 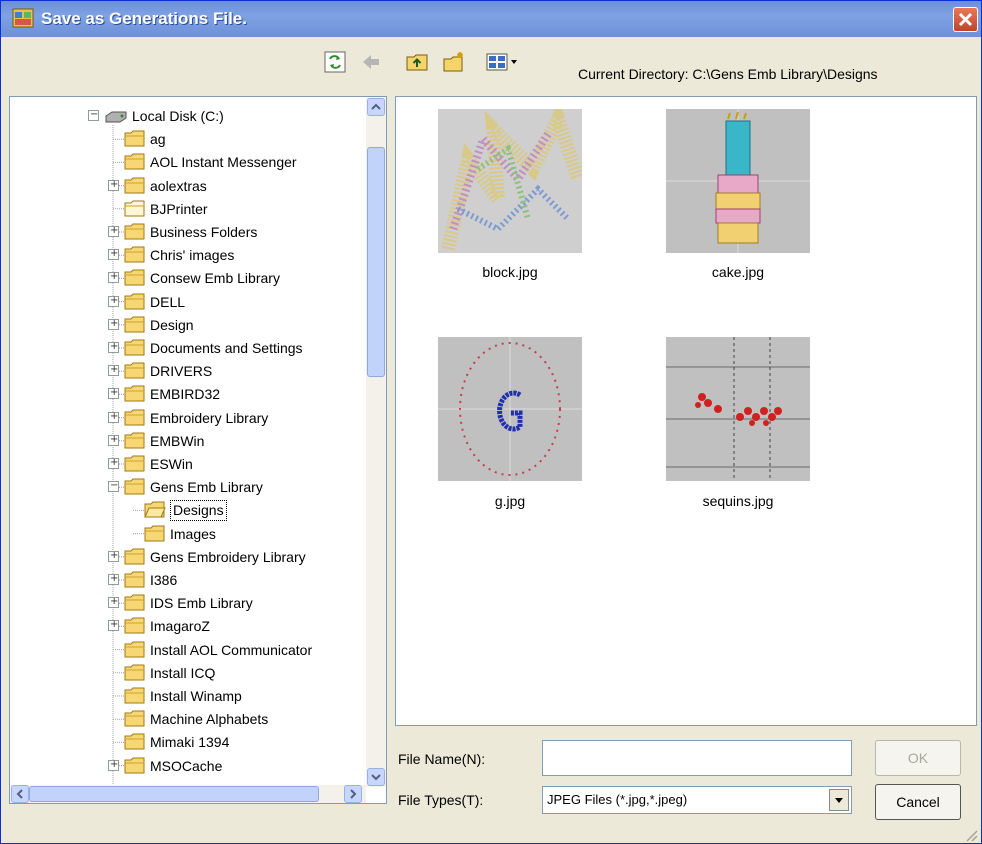 I want to click on tree-item-label: Designs, so click(x=198, y=511).